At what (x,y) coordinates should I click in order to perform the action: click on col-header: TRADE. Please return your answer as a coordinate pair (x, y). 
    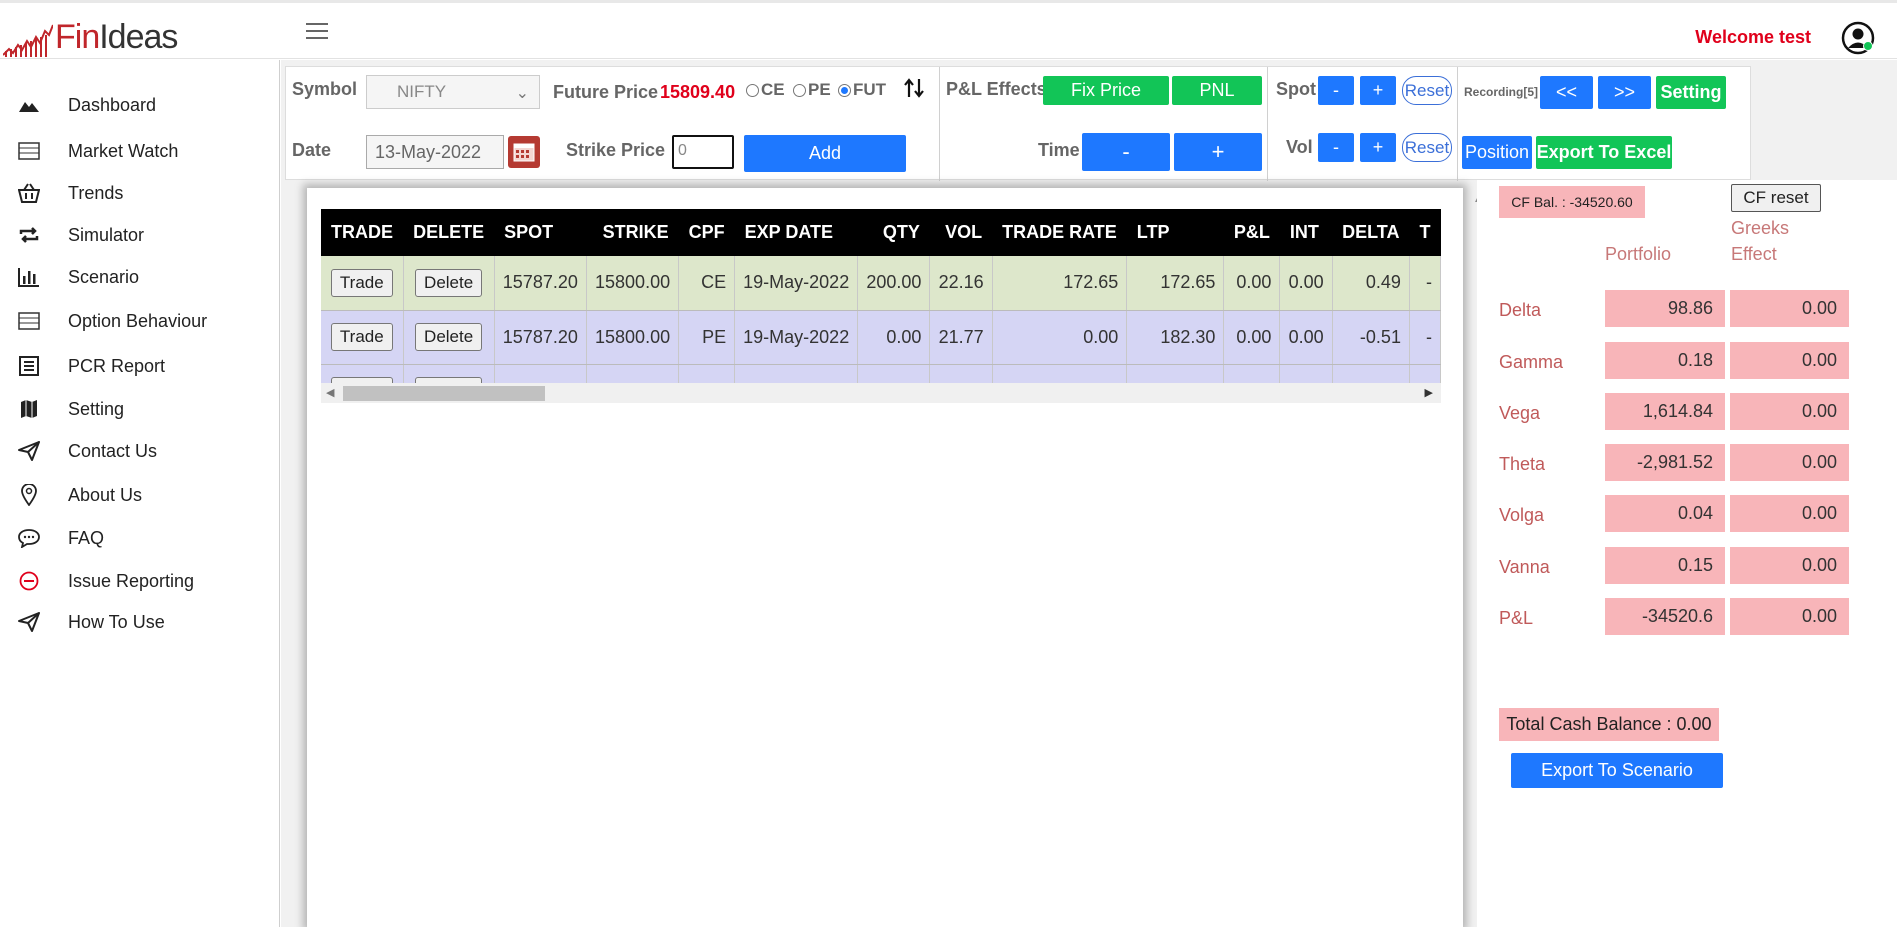
    Looking at the image, I should click on (362, 232).